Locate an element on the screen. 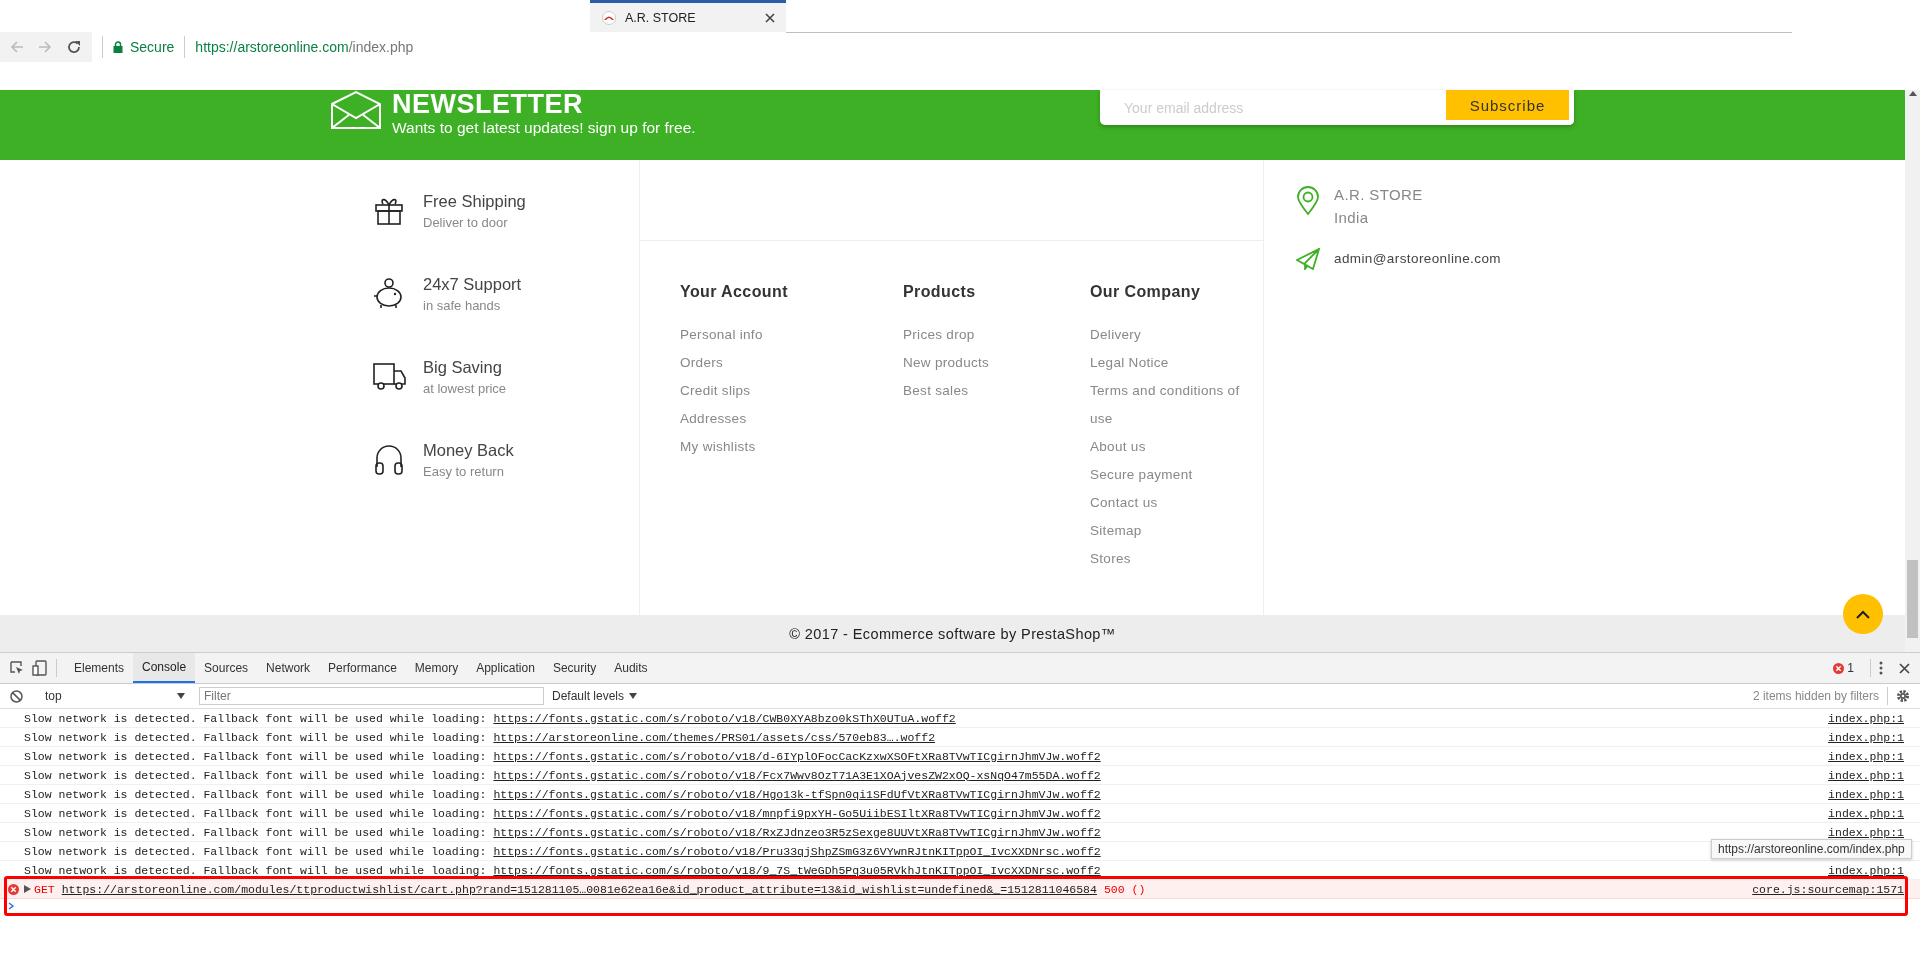 Image resolution: width=1920 pixels, height=972 pixels. filter-field: Filter is located at coordinates (371, 696).